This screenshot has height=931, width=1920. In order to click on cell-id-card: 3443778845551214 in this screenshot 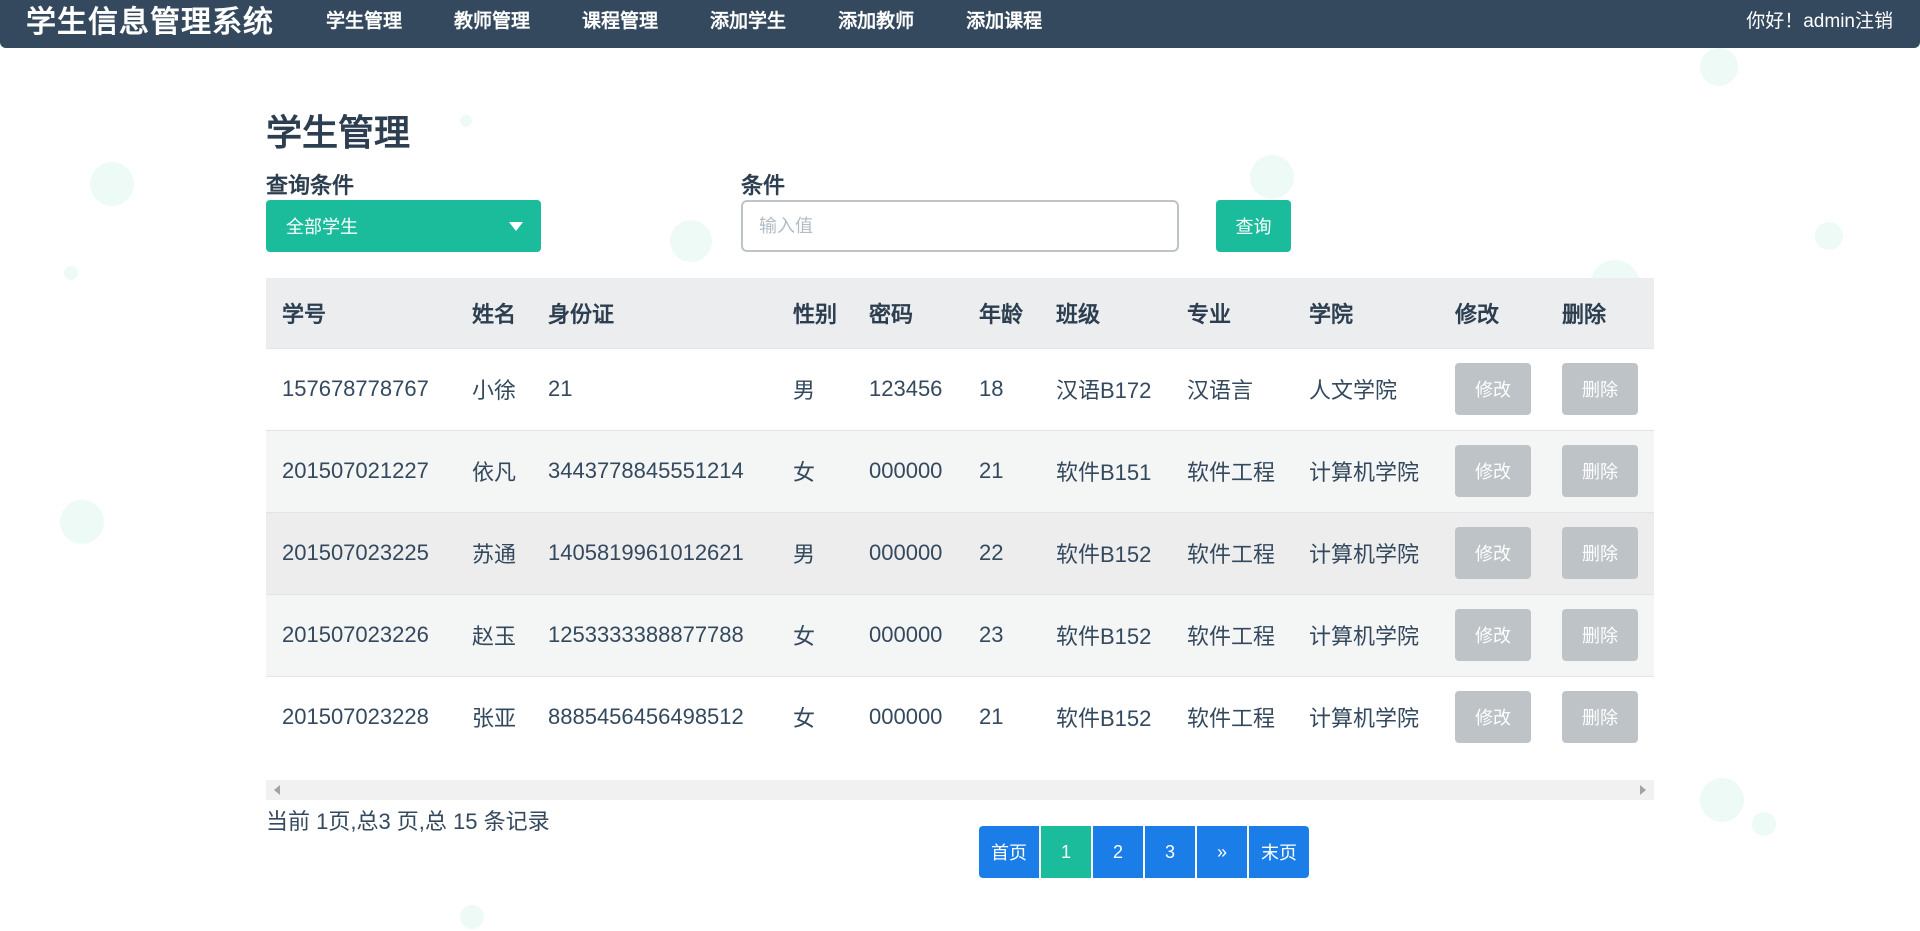, I will do `click(646, 470)`.